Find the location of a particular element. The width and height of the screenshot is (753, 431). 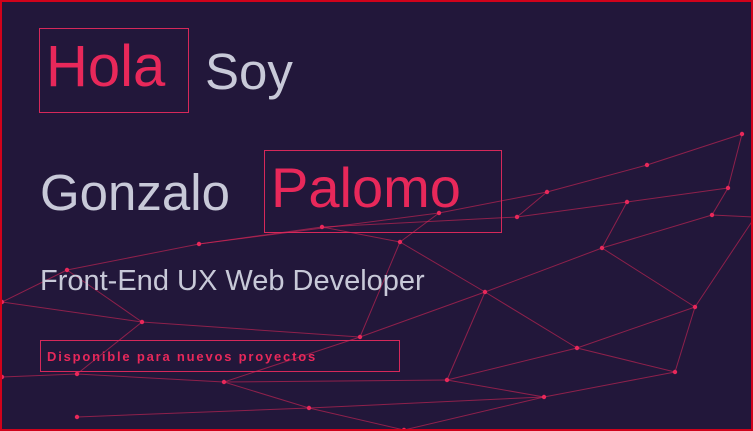

last-name-box: Palomo is located at coordinates (383, 191).